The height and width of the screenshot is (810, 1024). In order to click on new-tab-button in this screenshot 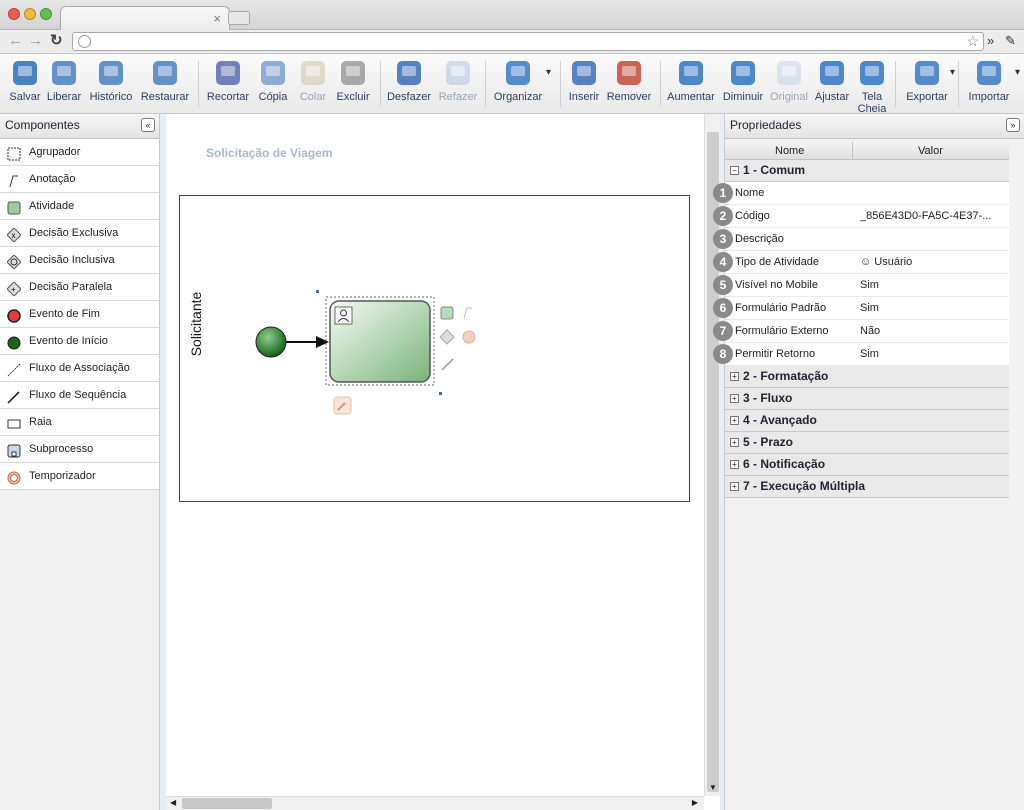, I will do `click(239, 18)`.